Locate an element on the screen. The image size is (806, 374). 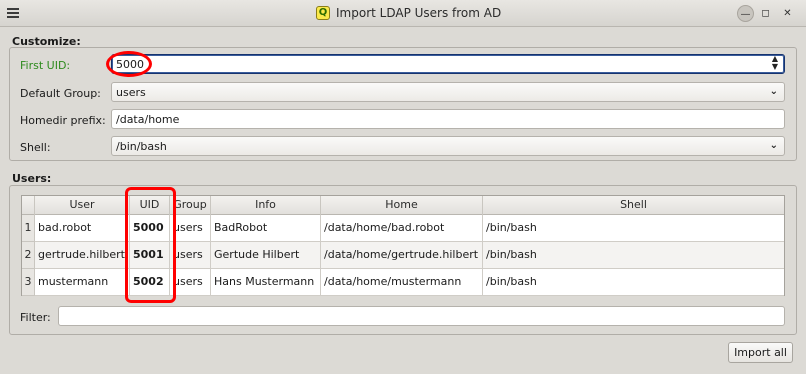
window-menu-icon is located at coordinates (13, 13).